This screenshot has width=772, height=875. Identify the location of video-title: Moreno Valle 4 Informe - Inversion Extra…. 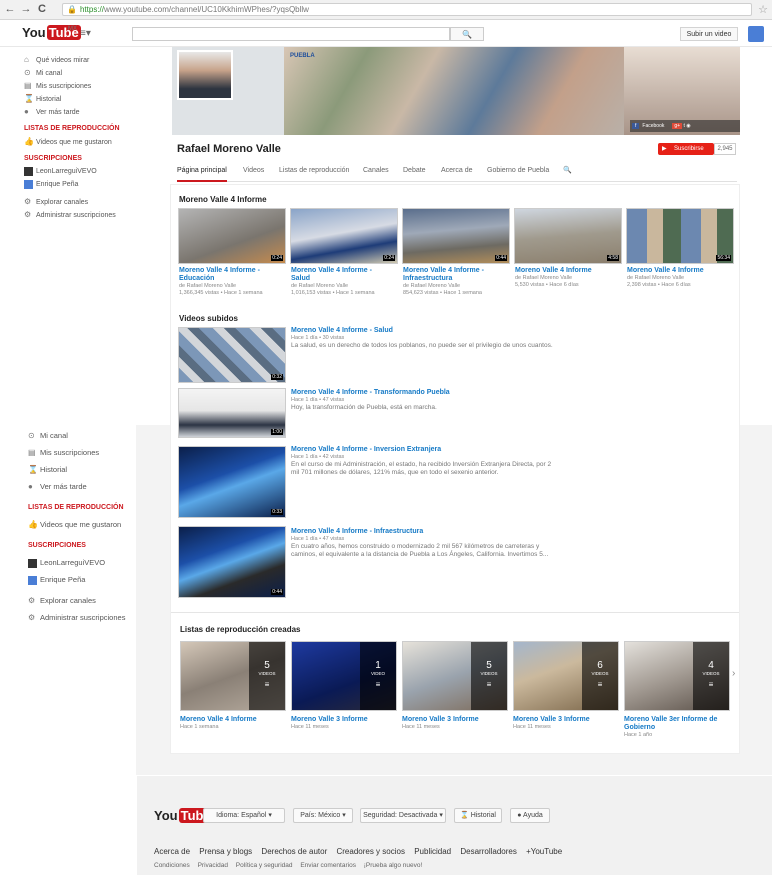
(426, 450).